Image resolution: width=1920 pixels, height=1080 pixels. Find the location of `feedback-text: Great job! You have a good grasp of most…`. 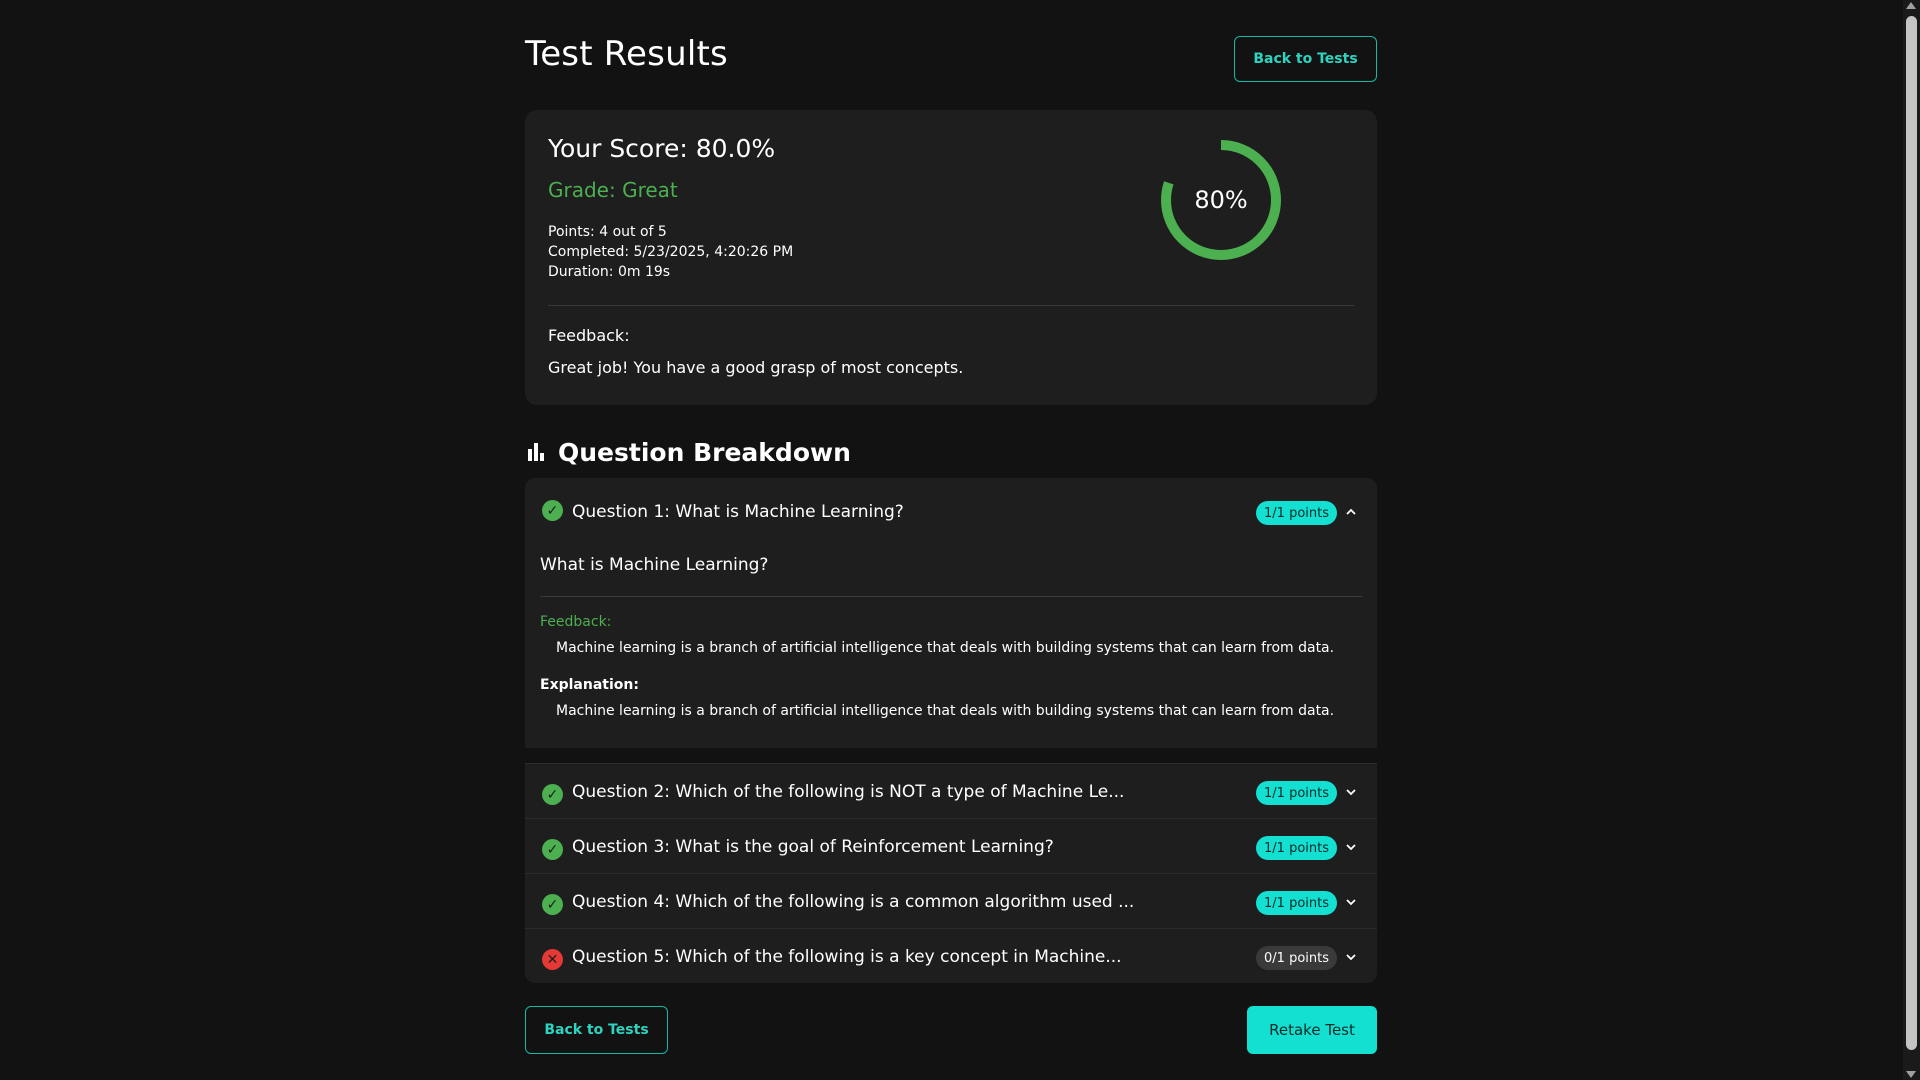

feedback-text: Great job! You have a good grasp of most… is located at coordinates (756, 367).